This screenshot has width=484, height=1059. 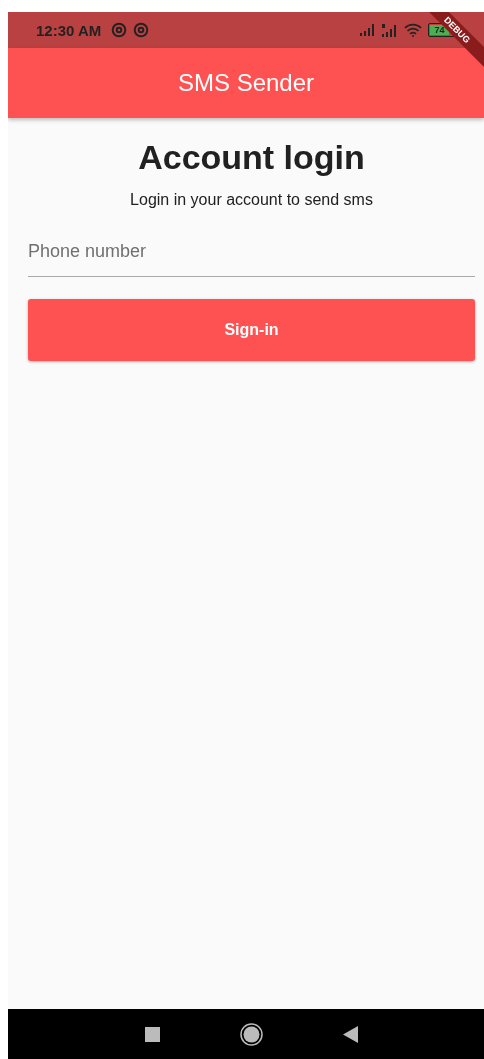 What do you see at coordinates (350, 1034) in the screenshot?
I see `back-icon` at bounding box center [350, 1034].